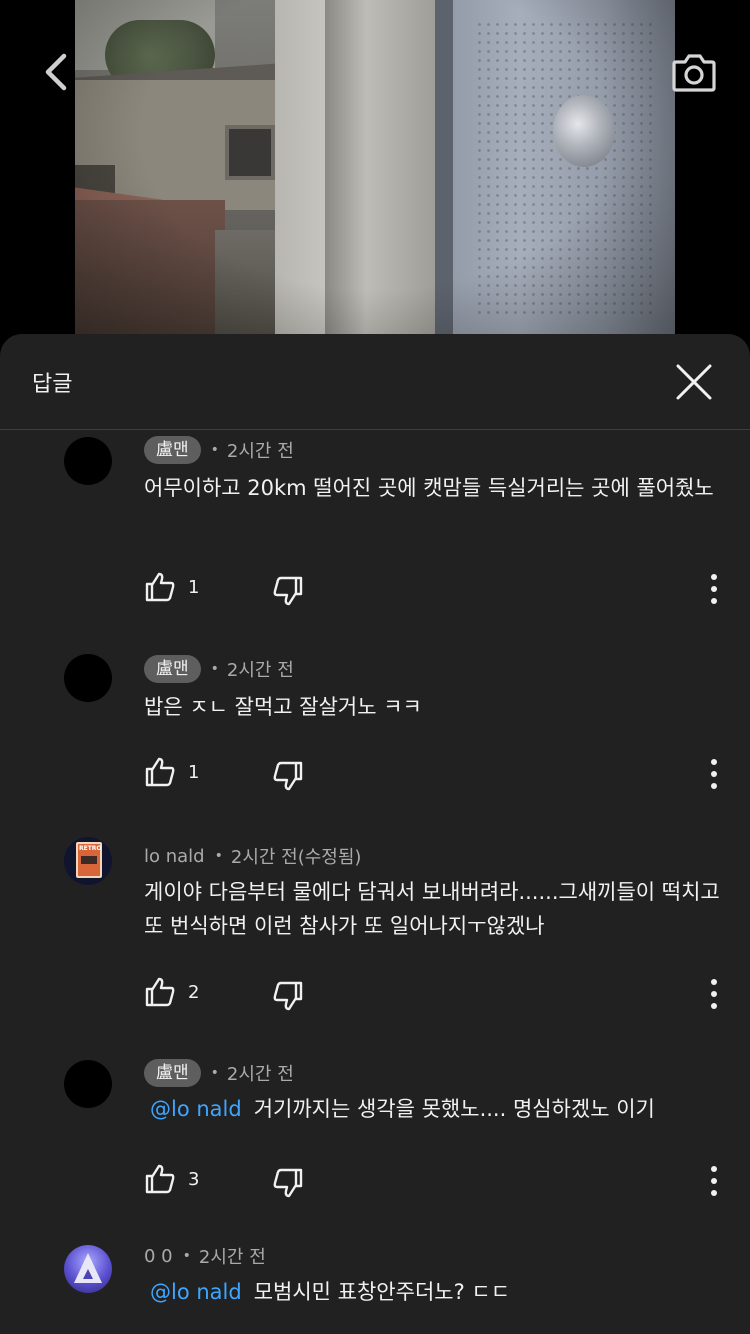  I want to click on chevron-left-icon, so click(56, 72).